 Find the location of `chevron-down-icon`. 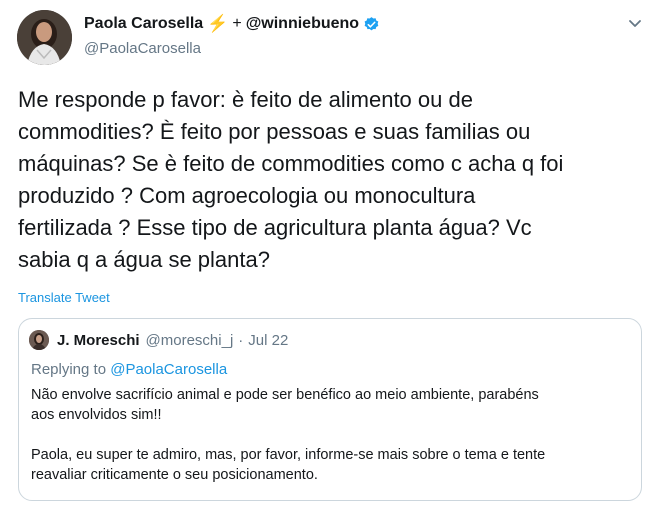

chevron-down-icon is located at coordinates (635, 25).